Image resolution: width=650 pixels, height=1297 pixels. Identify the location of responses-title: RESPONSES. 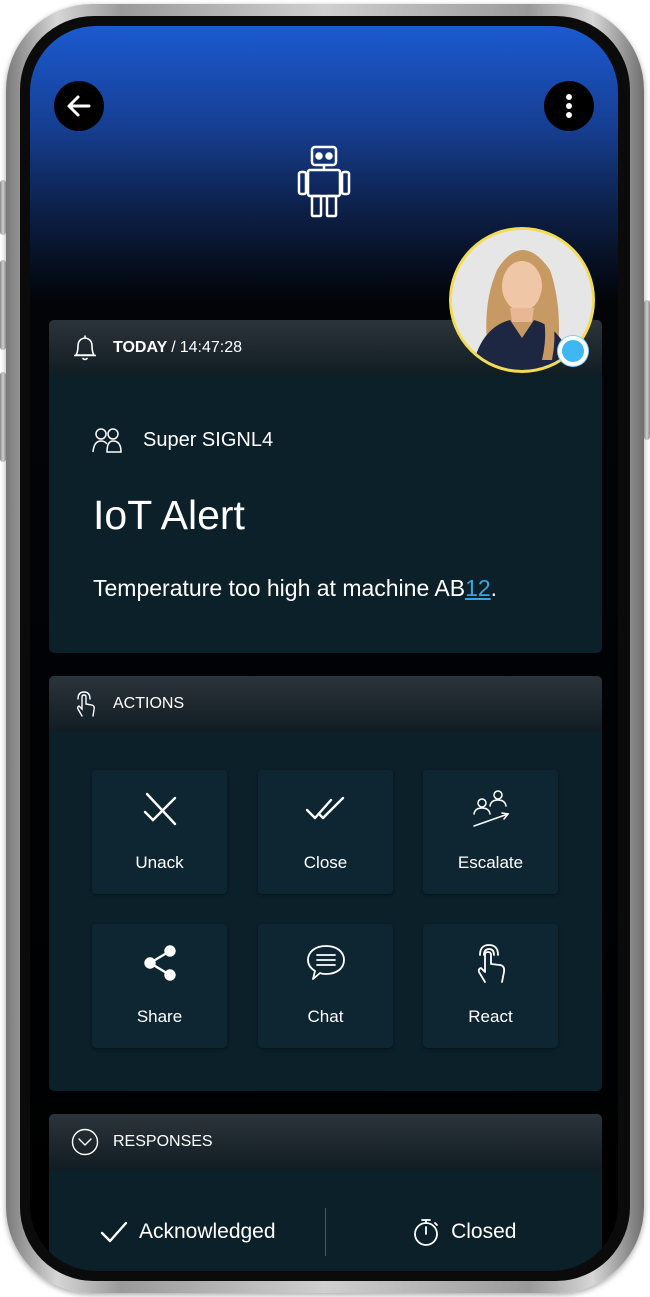
(163, 1141).